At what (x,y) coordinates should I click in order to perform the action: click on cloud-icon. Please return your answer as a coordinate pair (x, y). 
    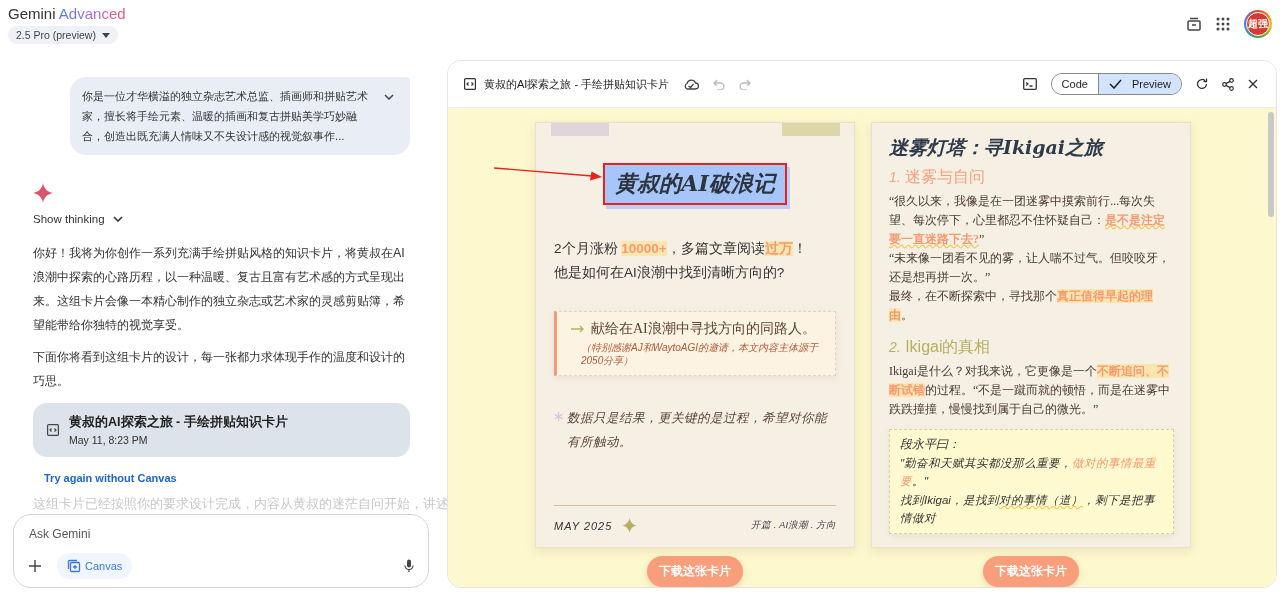
    Looking at the image, I should click on (691, 84).